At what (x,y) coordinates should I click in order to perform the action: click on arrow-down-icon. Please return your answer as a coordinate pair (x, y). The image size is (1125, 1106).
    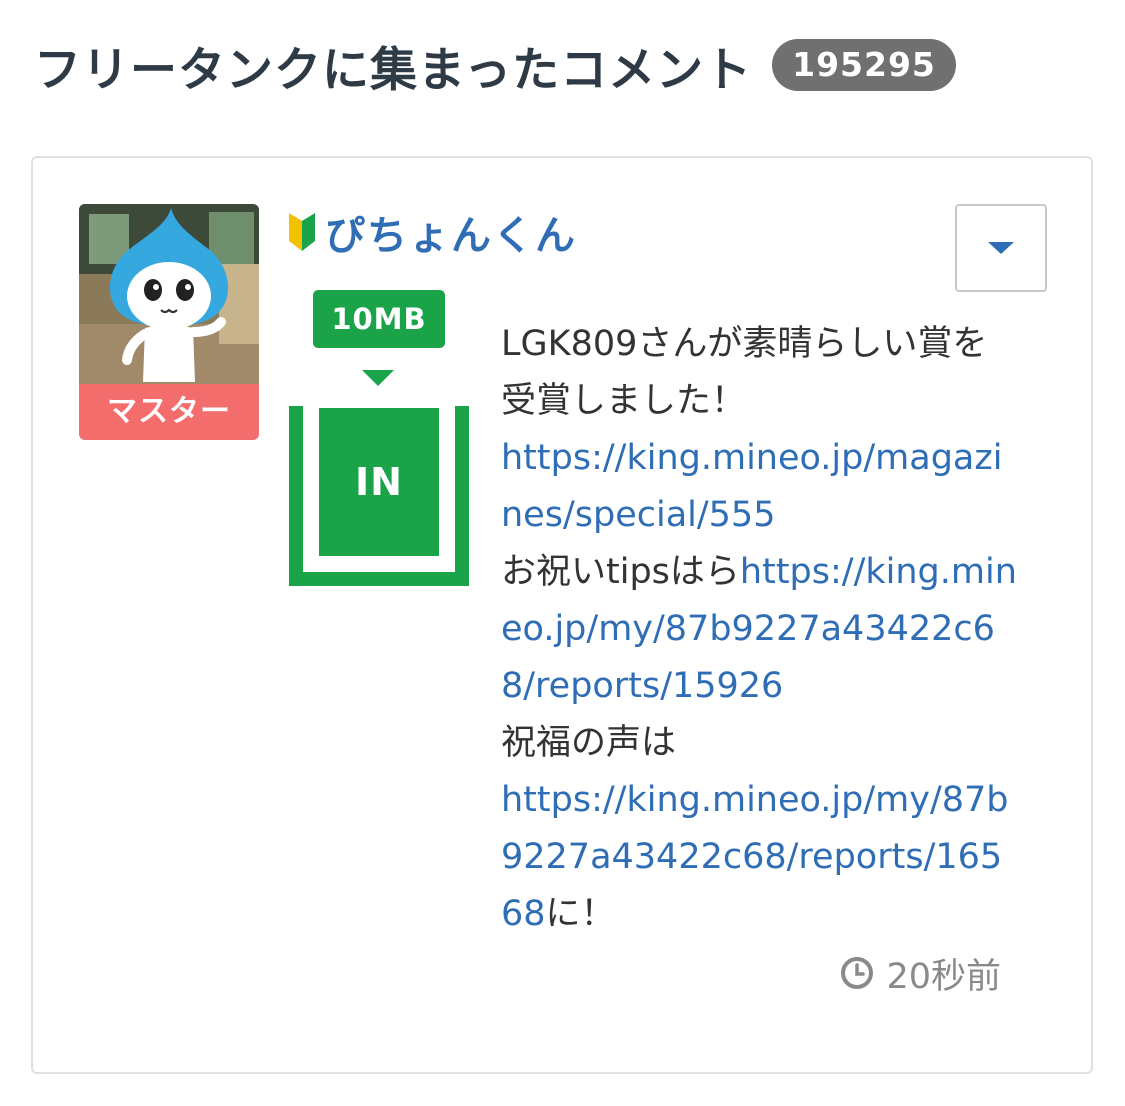
    Looking at the image, I should click on (378, 378).